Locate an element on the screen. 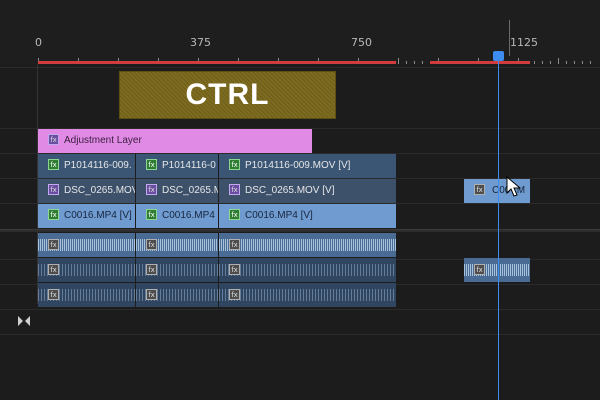  ruler-label-1125: 1125 is located at coordinates (524, 42).